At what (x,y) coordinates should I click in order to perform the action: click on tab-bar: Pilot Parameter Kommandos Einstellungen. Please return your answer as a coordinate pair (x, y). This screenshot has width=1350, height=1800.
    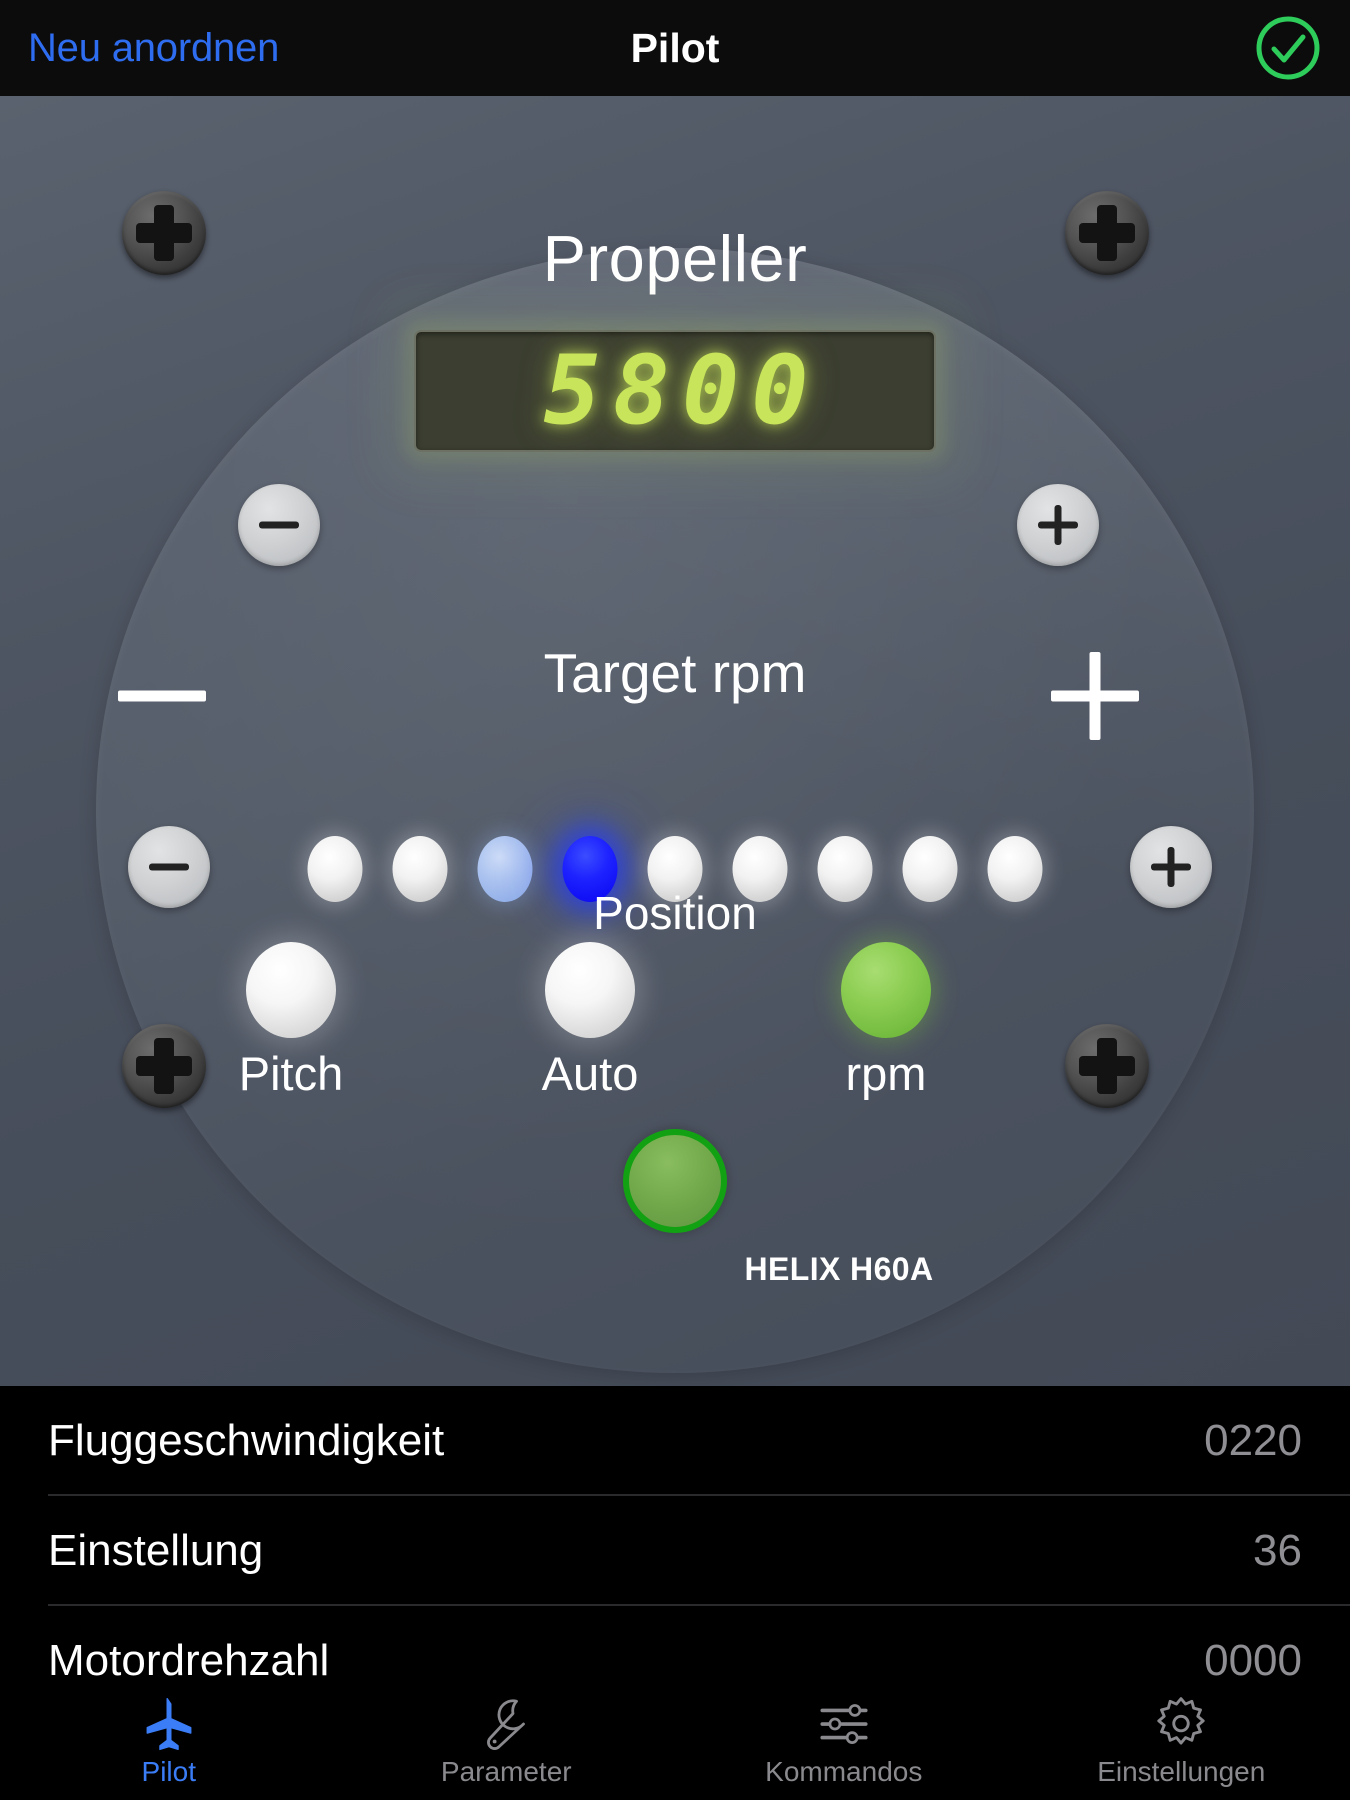
    Looking at the image, I should click on (675, 1744).